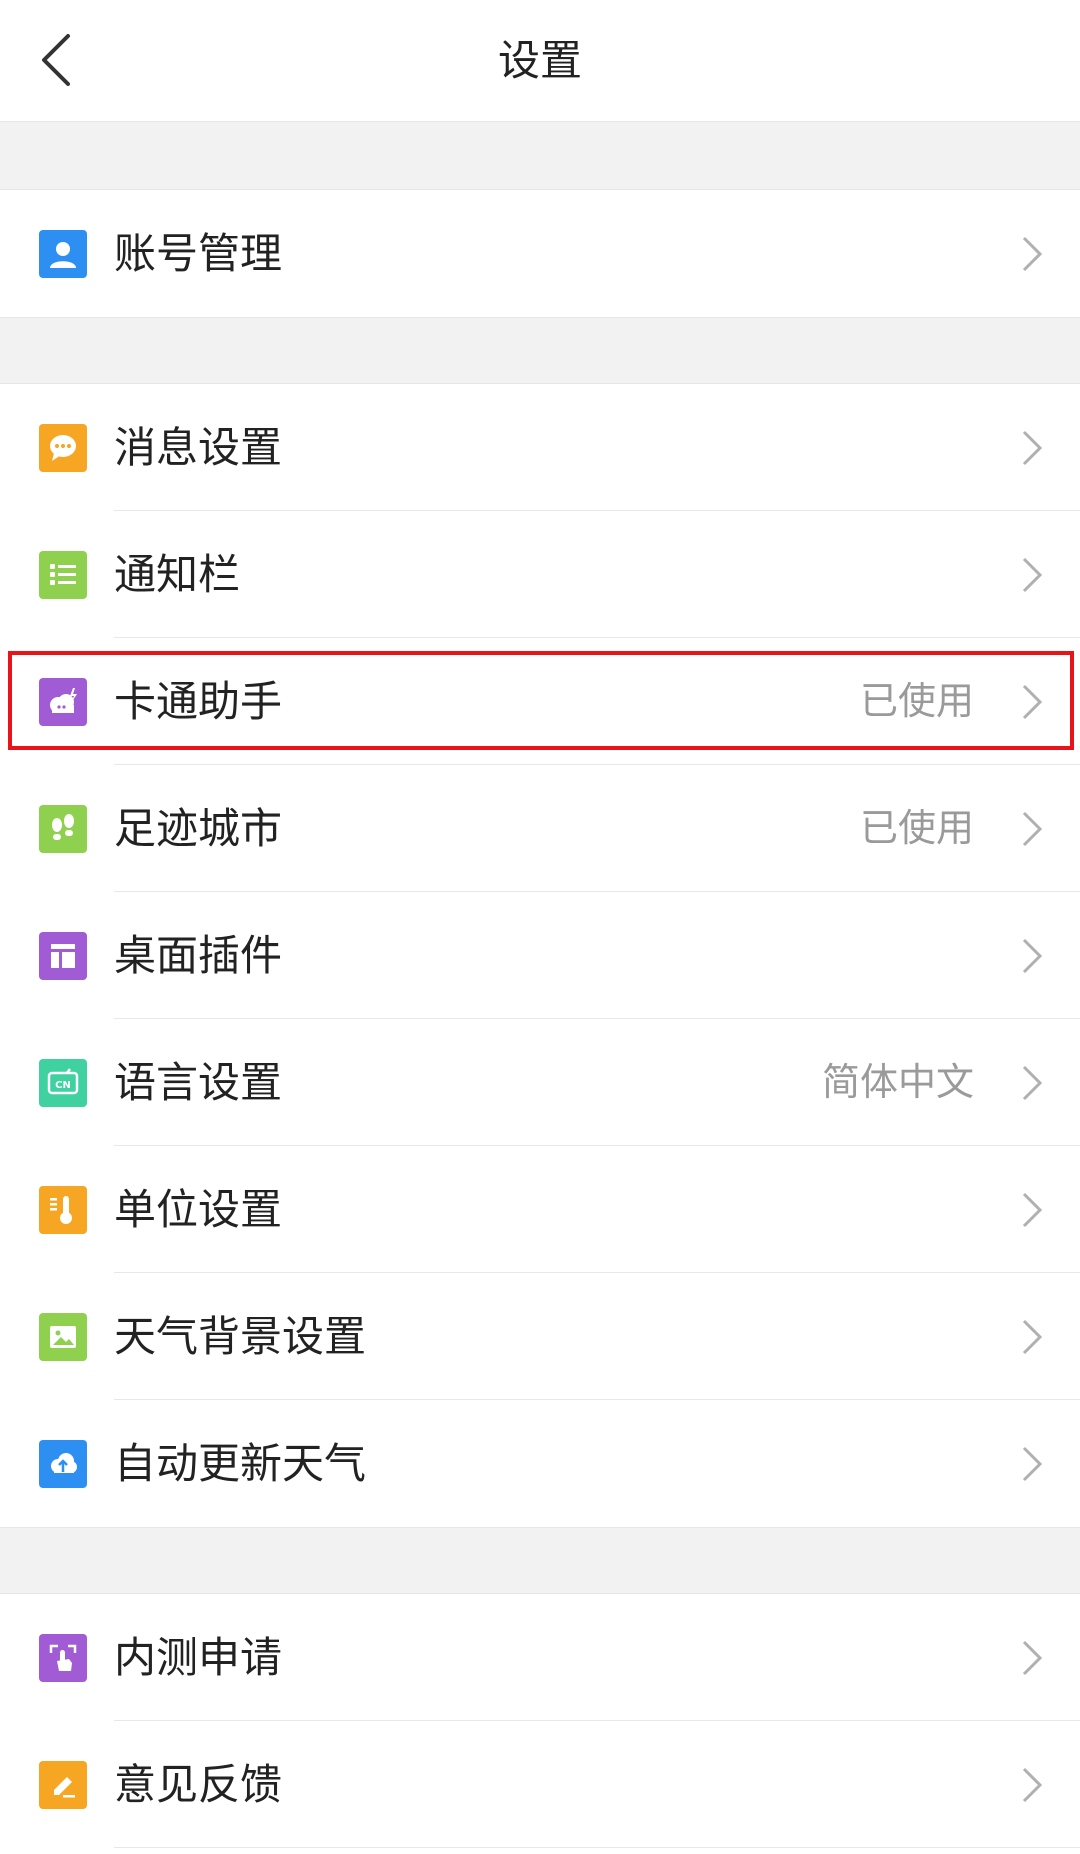 Image resolution: width=1080 pixels, height=1854 pixels. Describe the element at coordinates (198, 253) in the screenshot. I see `settings-item-label: 账号管理` at that location.